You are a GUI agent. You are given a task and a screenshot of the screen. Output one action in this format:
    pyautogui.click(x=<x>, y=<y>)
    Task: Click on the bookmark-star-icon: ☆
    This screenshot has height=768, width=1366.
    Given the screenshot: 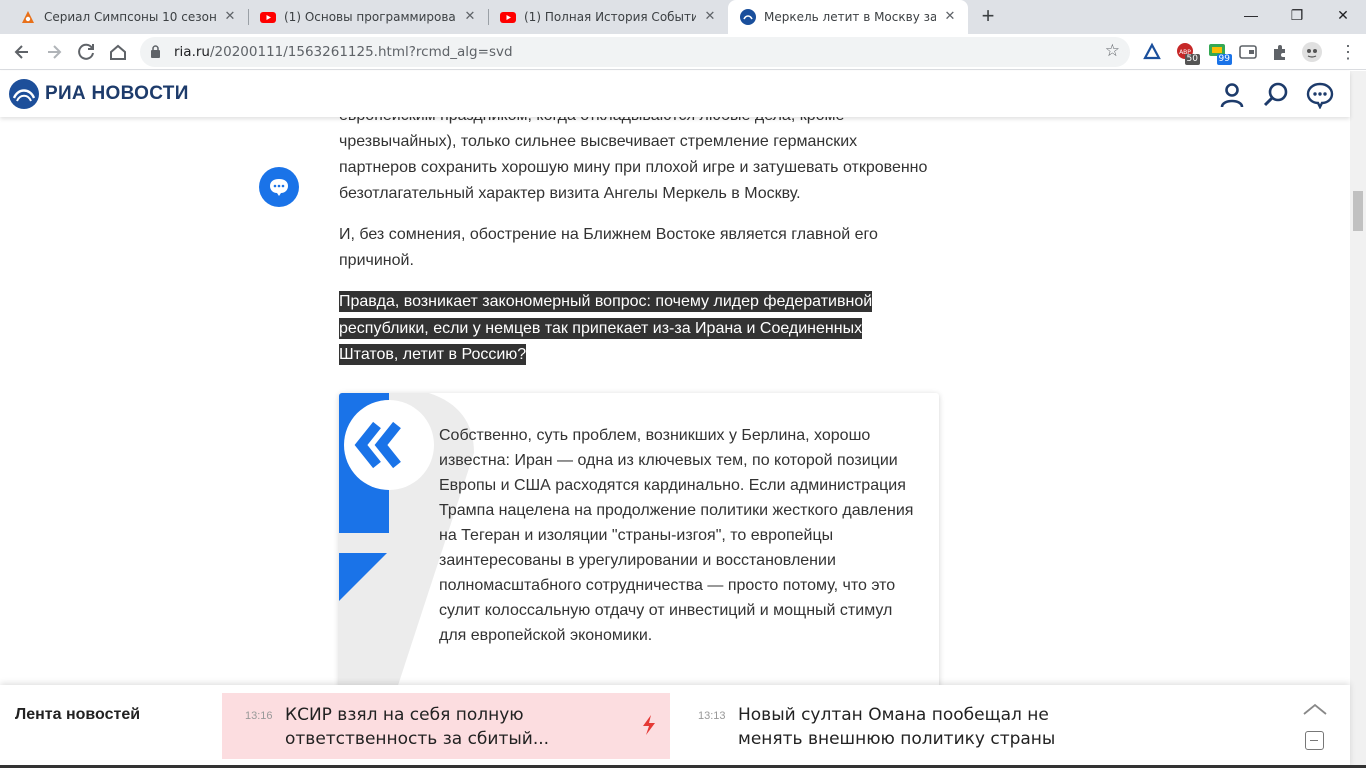 What is the action you would take?
    pyautogui.click(x=1112, y=51)
    